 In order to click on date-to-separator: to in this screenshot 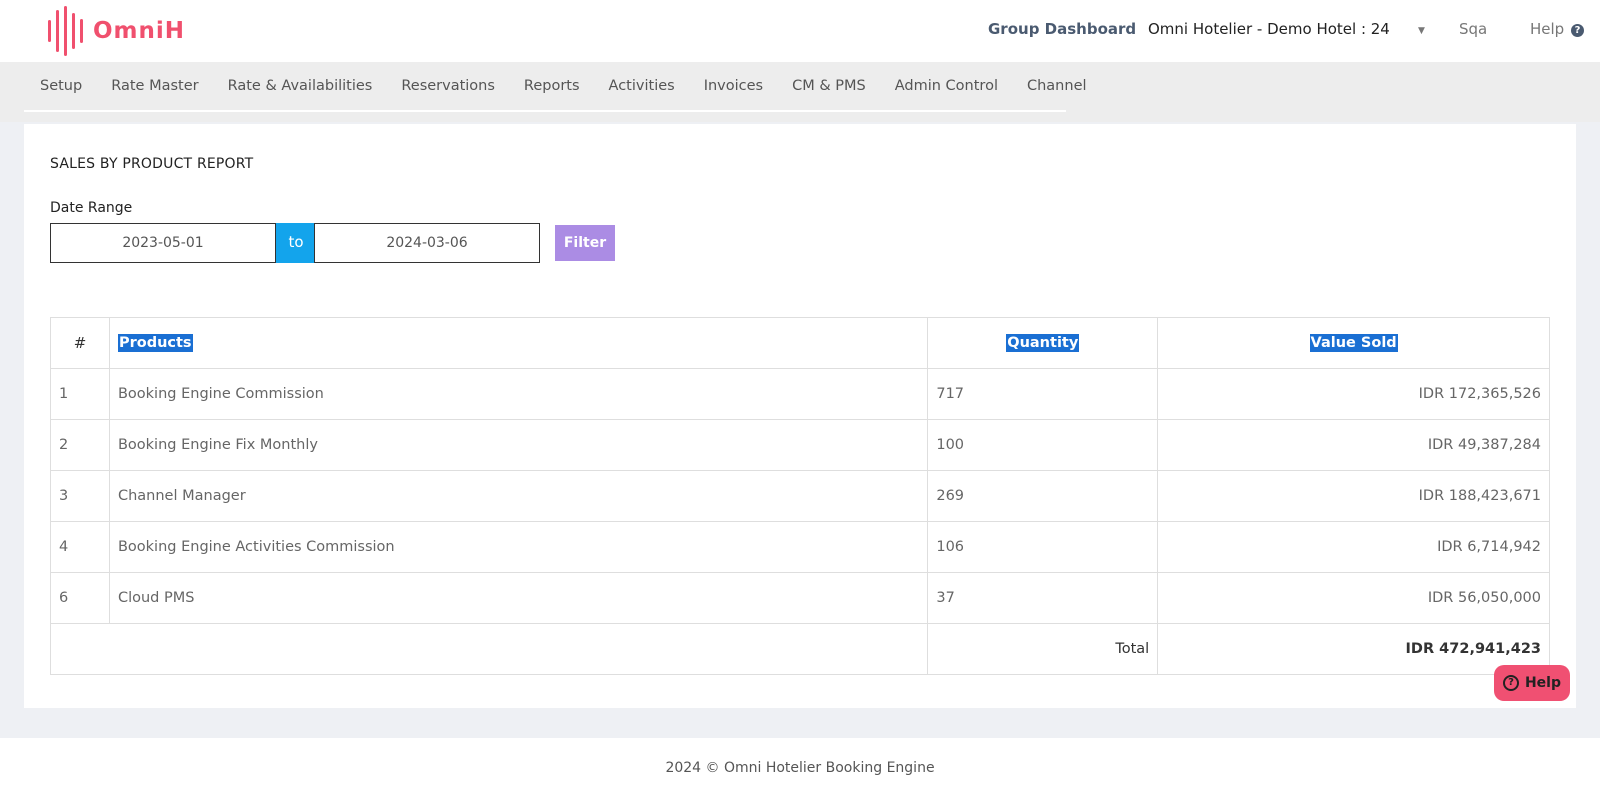, I will do `click(296, 243)`.